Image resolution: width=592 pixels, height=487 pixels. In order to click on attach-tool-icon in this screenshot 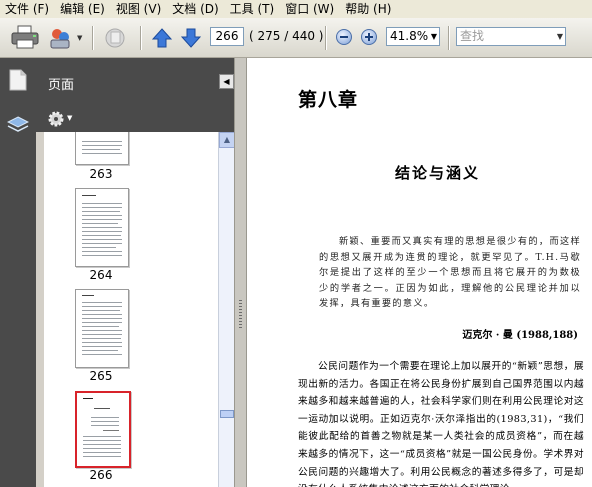, I will do `click(115, 38)`.